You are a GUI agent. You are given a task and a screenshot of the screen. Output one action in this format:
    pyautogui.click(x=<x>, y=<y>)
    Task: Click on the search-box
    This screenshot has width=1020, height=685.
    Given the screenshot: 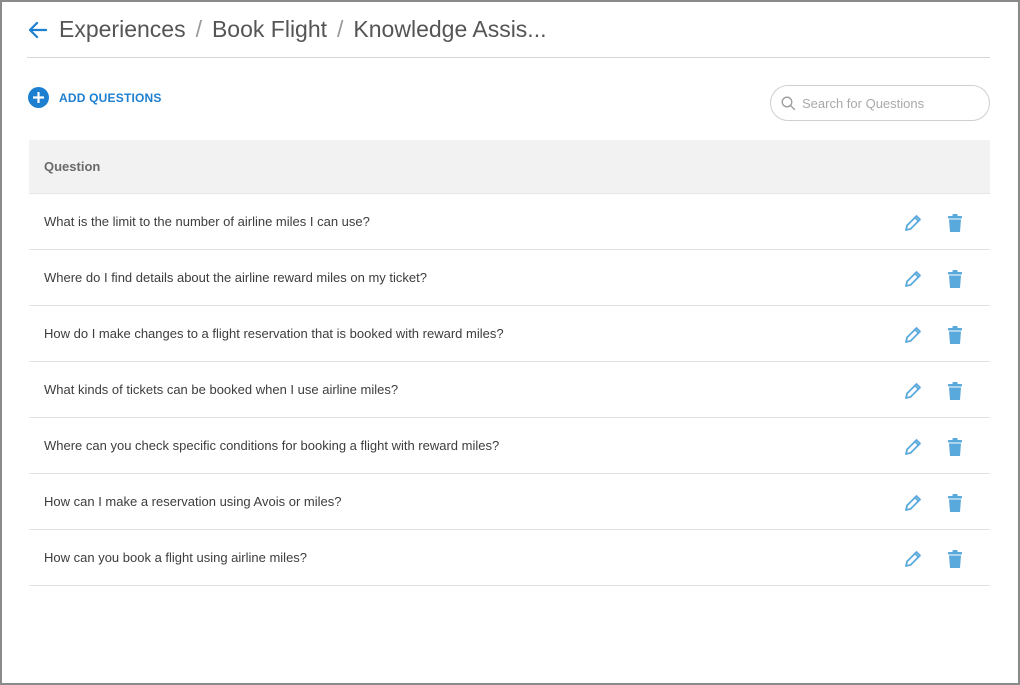 What is the action you would take?
    pyautogui.click(x=880, y=103)
    